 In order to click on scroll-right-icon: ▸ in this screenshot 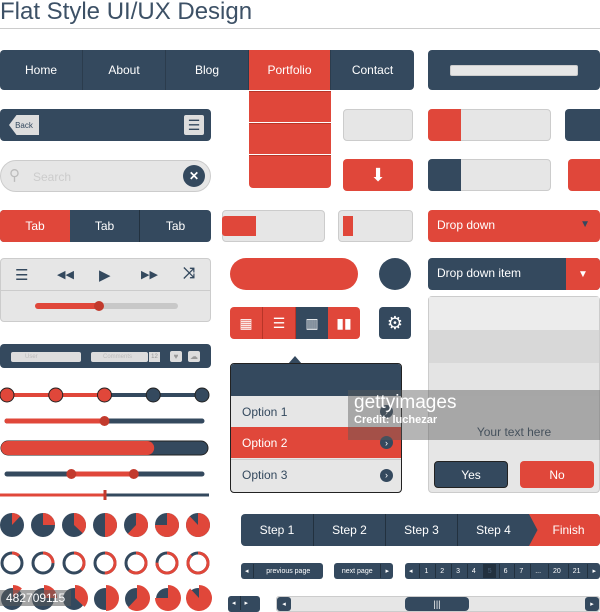, I will do `click(592, 604)`.